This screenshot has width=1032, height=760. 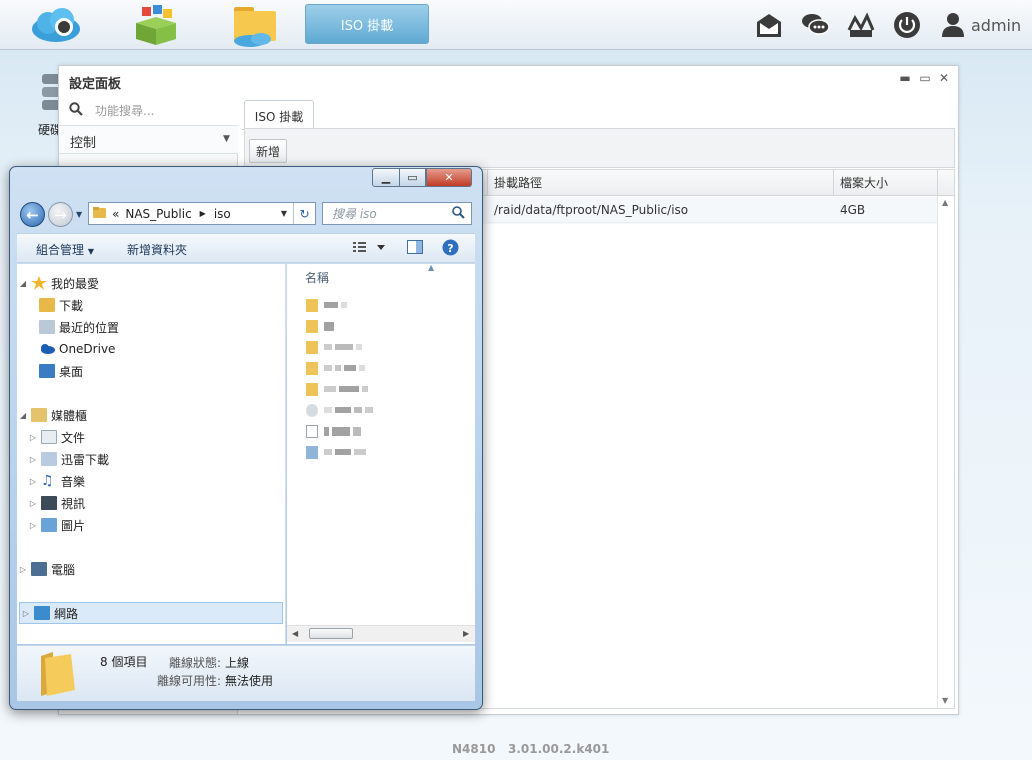 I want to click on computer-label: 電腦, so click(x=63, y=569).